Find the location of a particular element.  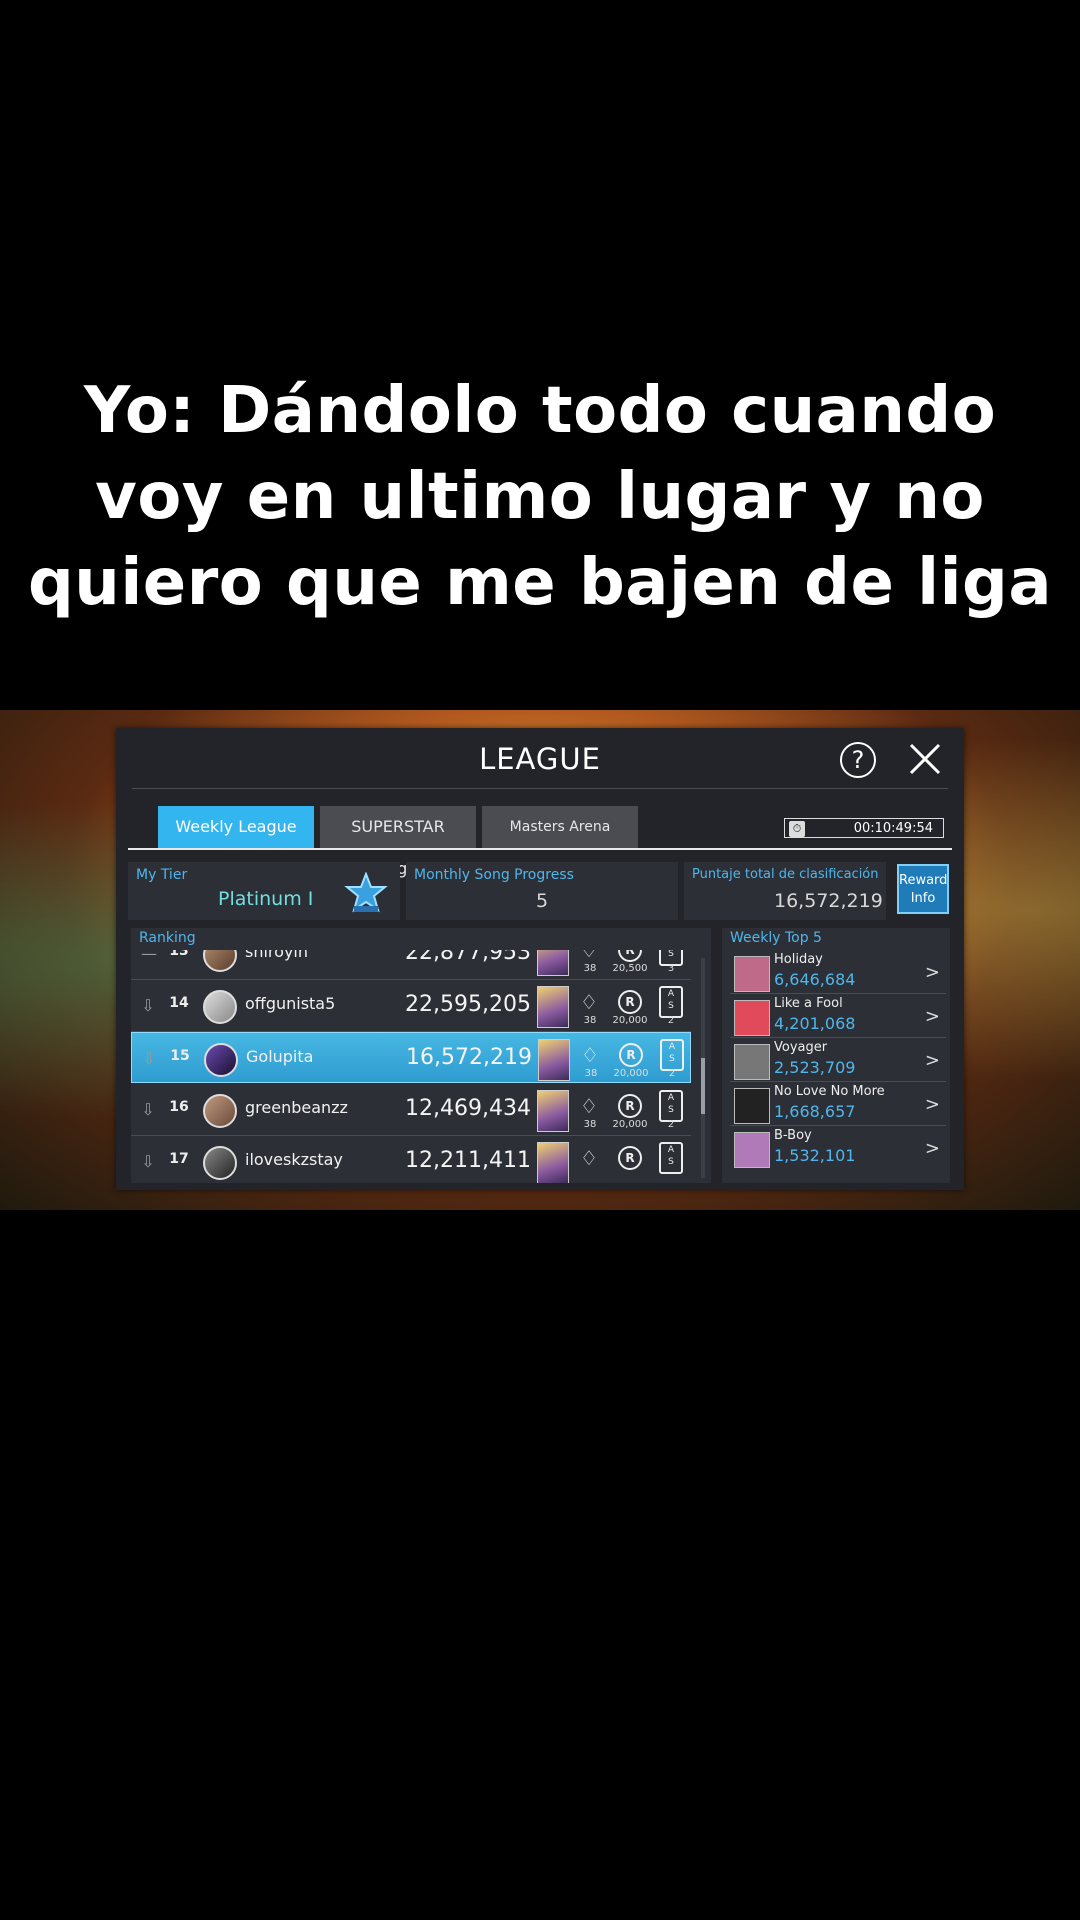

reward-info-button: Reward Info is located at coordinates (923, 889).